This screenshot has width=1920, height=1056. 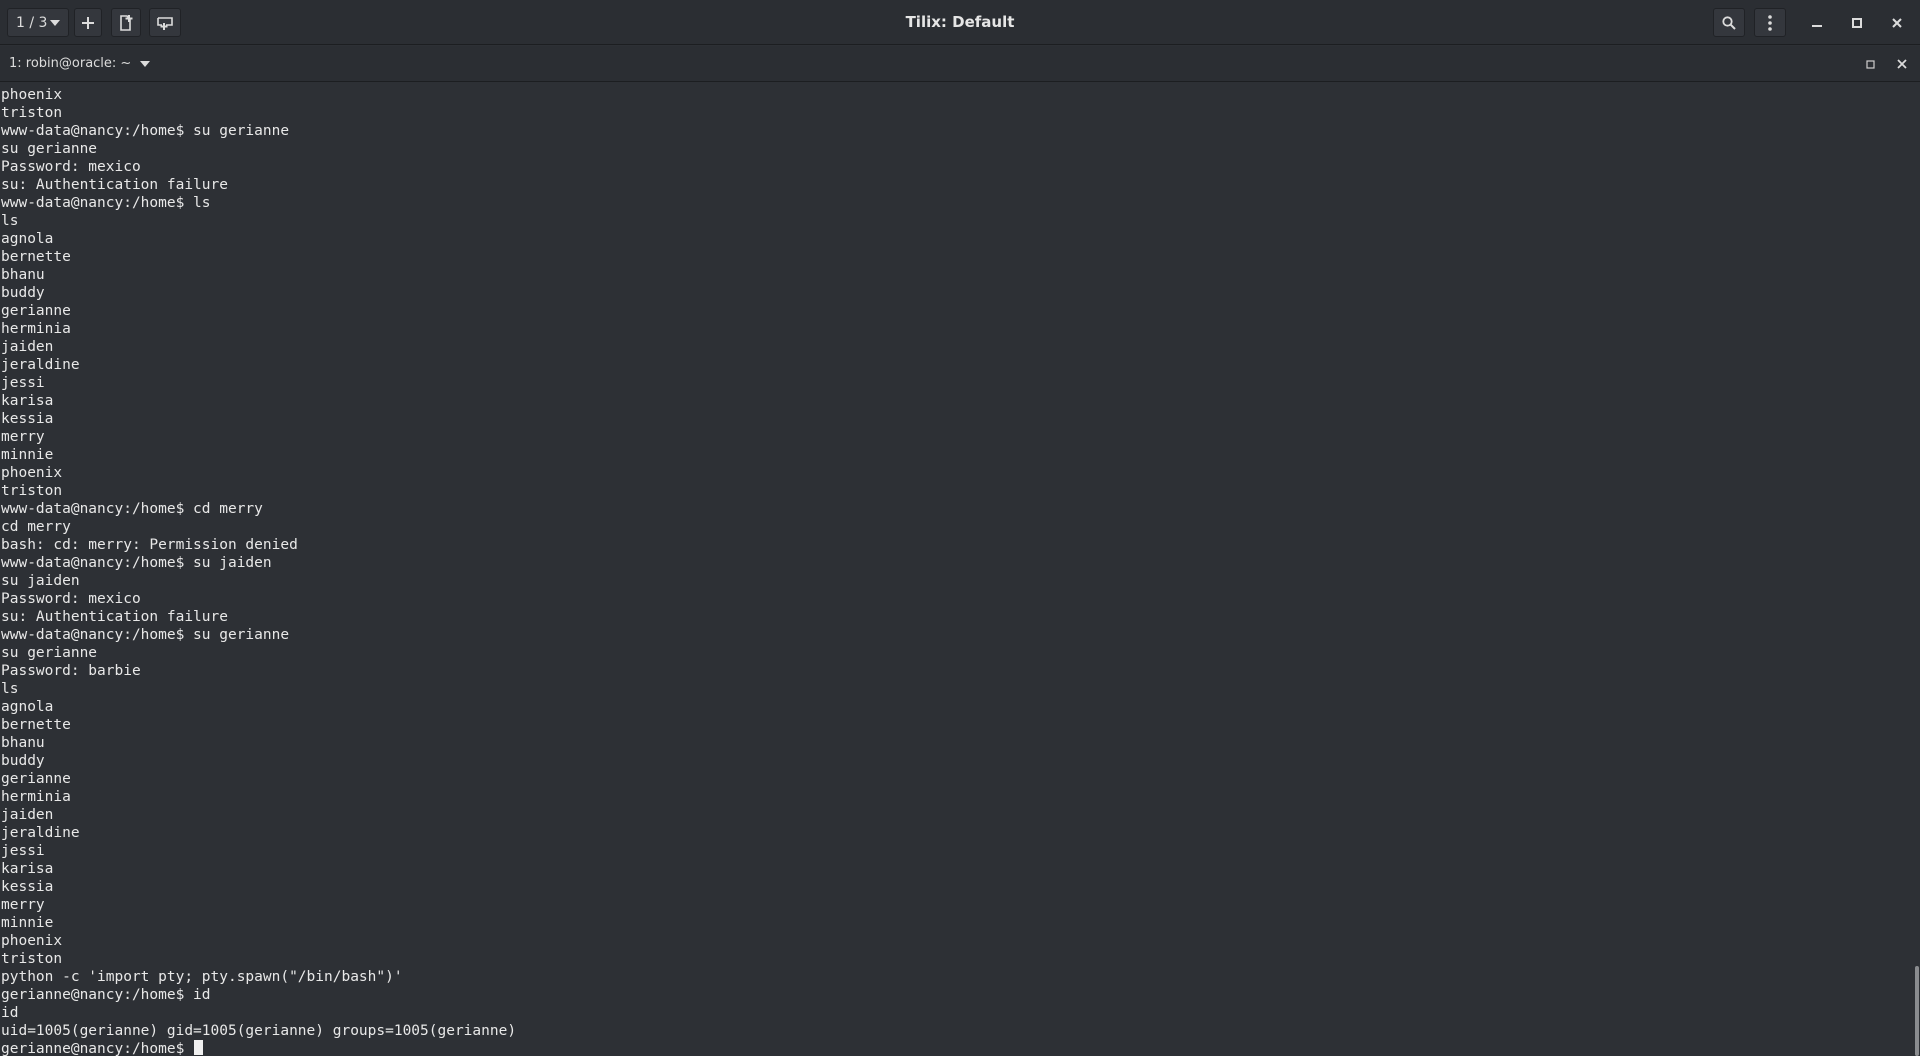 I want to click on scrollbar-thumb, so click(x=1917, y=1011).